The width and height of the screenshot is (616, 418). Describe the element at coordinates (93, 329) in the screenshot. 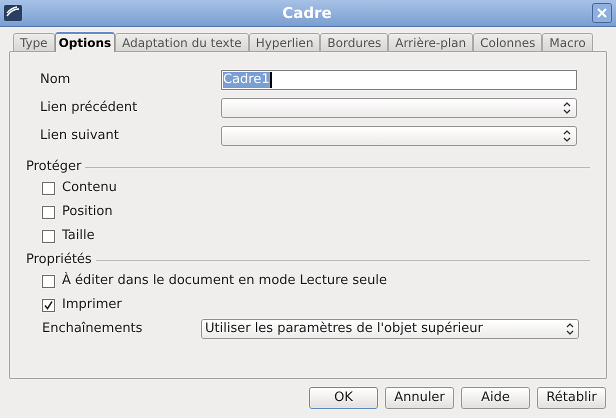

I see `field-label: Enchaînements` at that location.